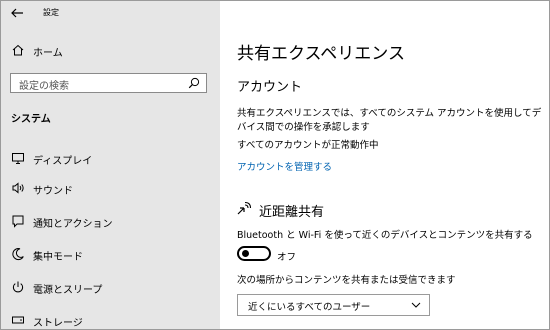 The height and width of the screenshot is (330, 550). I want to click on back-arrow-icon, so click(17, 13).